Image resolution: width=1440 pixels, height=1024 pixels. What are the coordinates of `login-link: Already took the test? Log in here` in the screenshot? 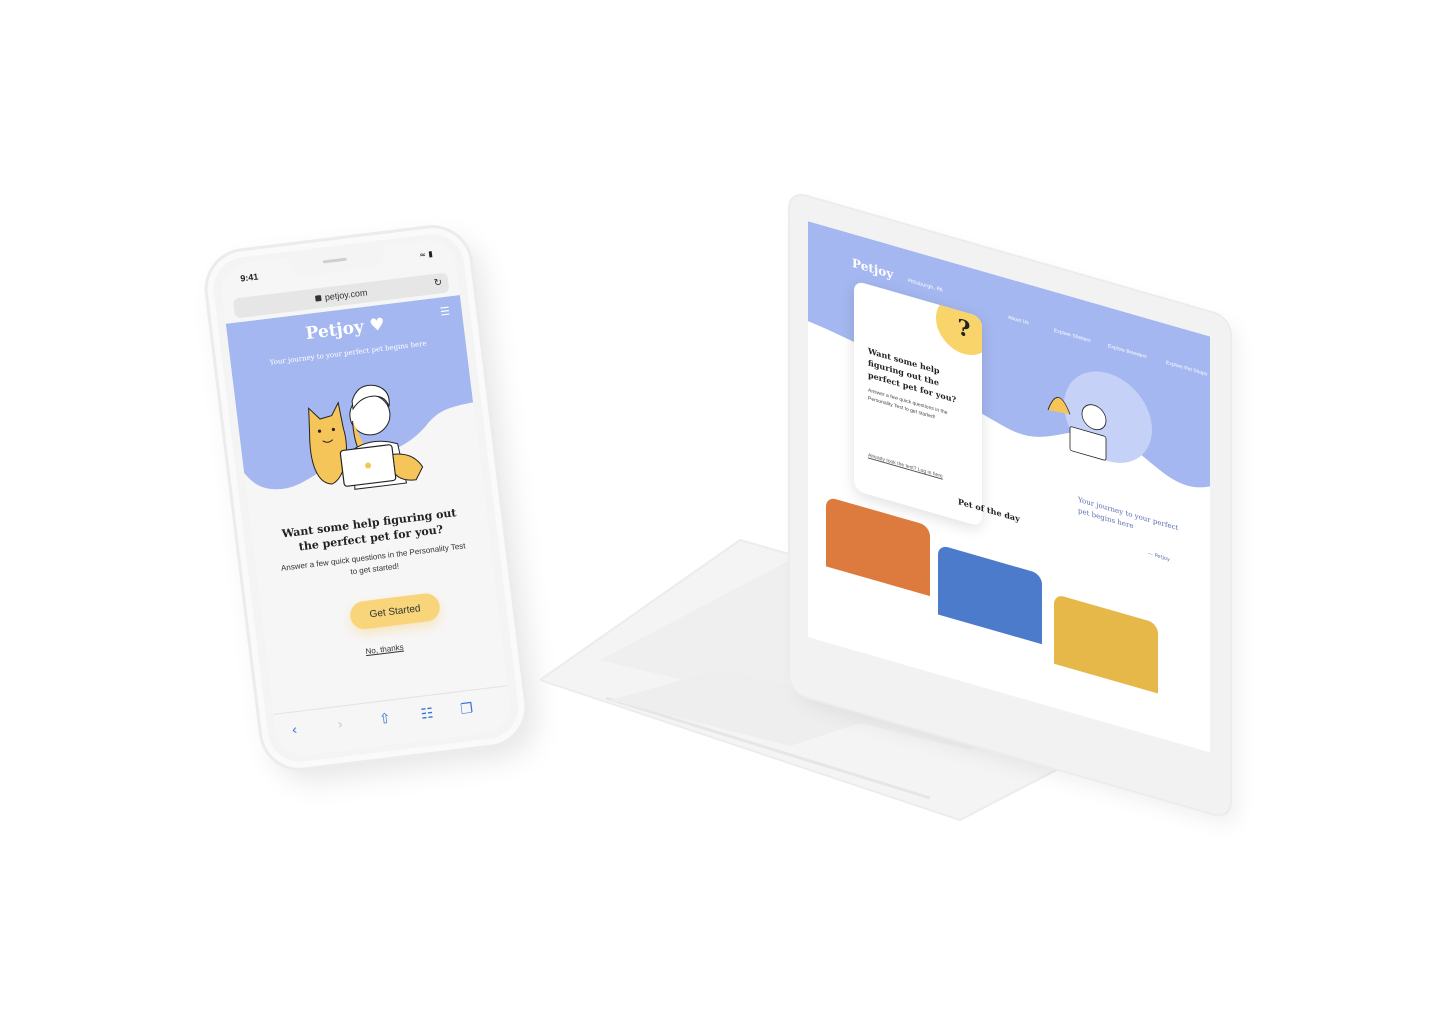 It's located at (905, 465).